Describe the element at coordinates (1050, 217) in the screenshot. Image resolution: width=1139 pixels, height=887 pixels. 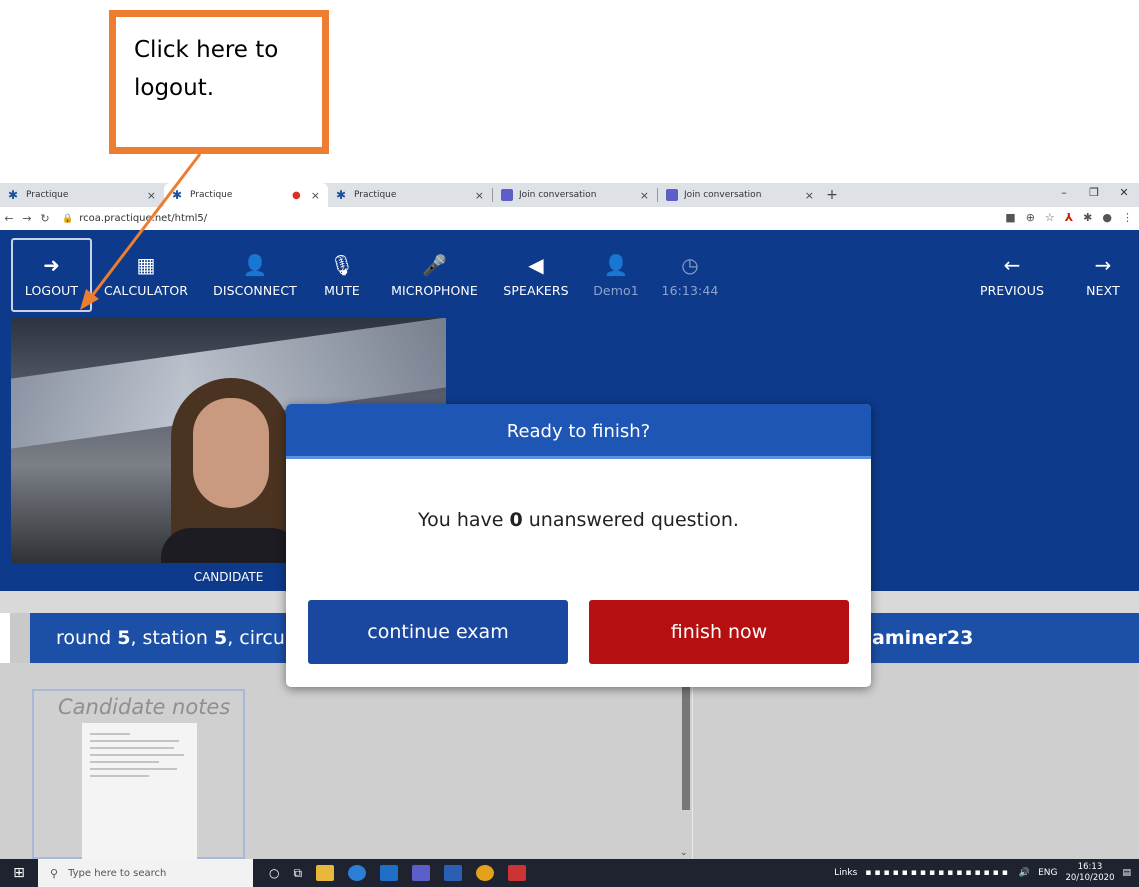
I see `bookmark-star-icon: ☆` at that location.